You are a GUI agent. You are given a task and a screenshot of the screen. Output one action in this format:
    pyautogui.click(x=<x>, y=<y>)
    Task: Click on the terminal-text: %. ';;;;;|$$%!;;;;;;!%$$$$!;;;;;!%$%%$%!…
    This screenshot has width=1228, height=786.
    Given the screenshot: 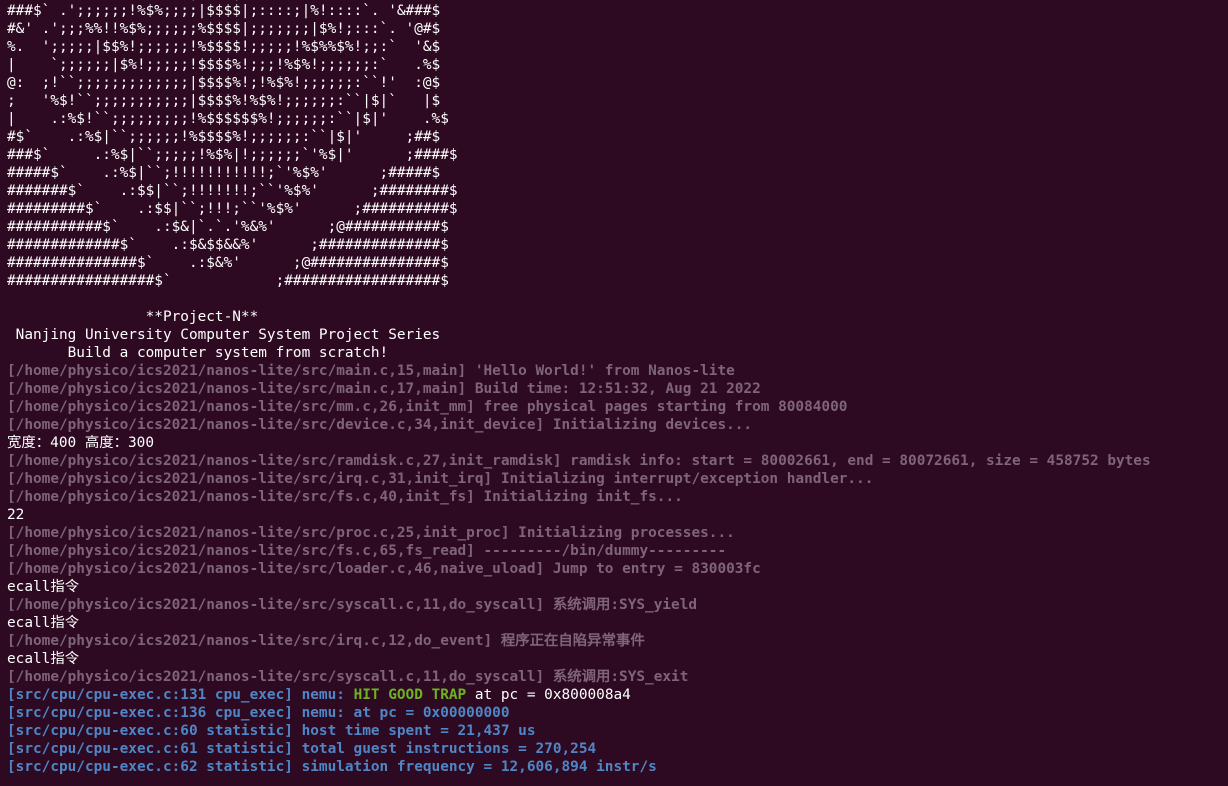 What is the action you would take?
    pyautogui.click(x=224, y=47)
    